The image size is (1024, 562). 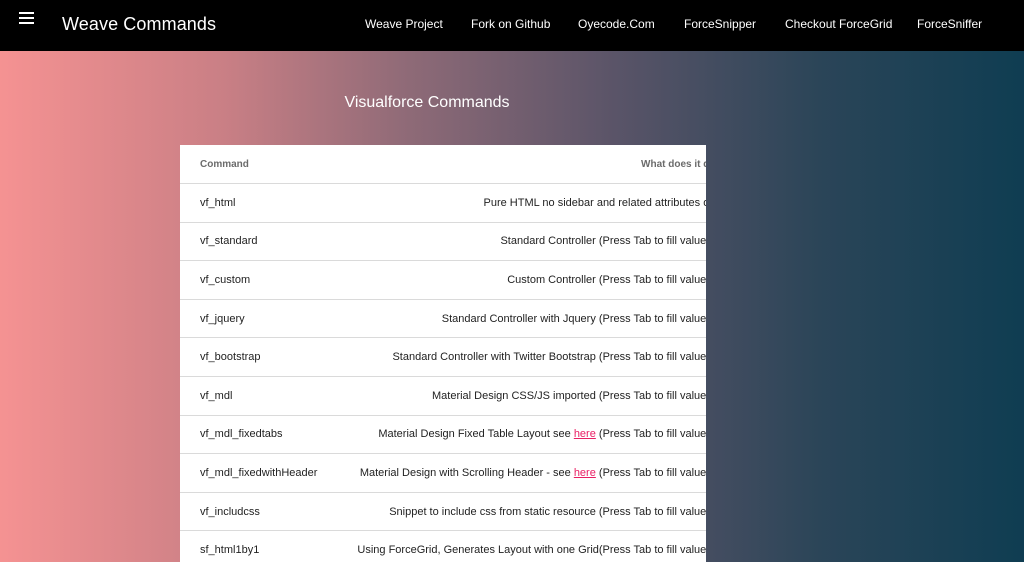 What do you see at coordinates (259, 357) in the screenshot?
I see `command-cell: vf_bootstrap` at bounding box center [259, 357].